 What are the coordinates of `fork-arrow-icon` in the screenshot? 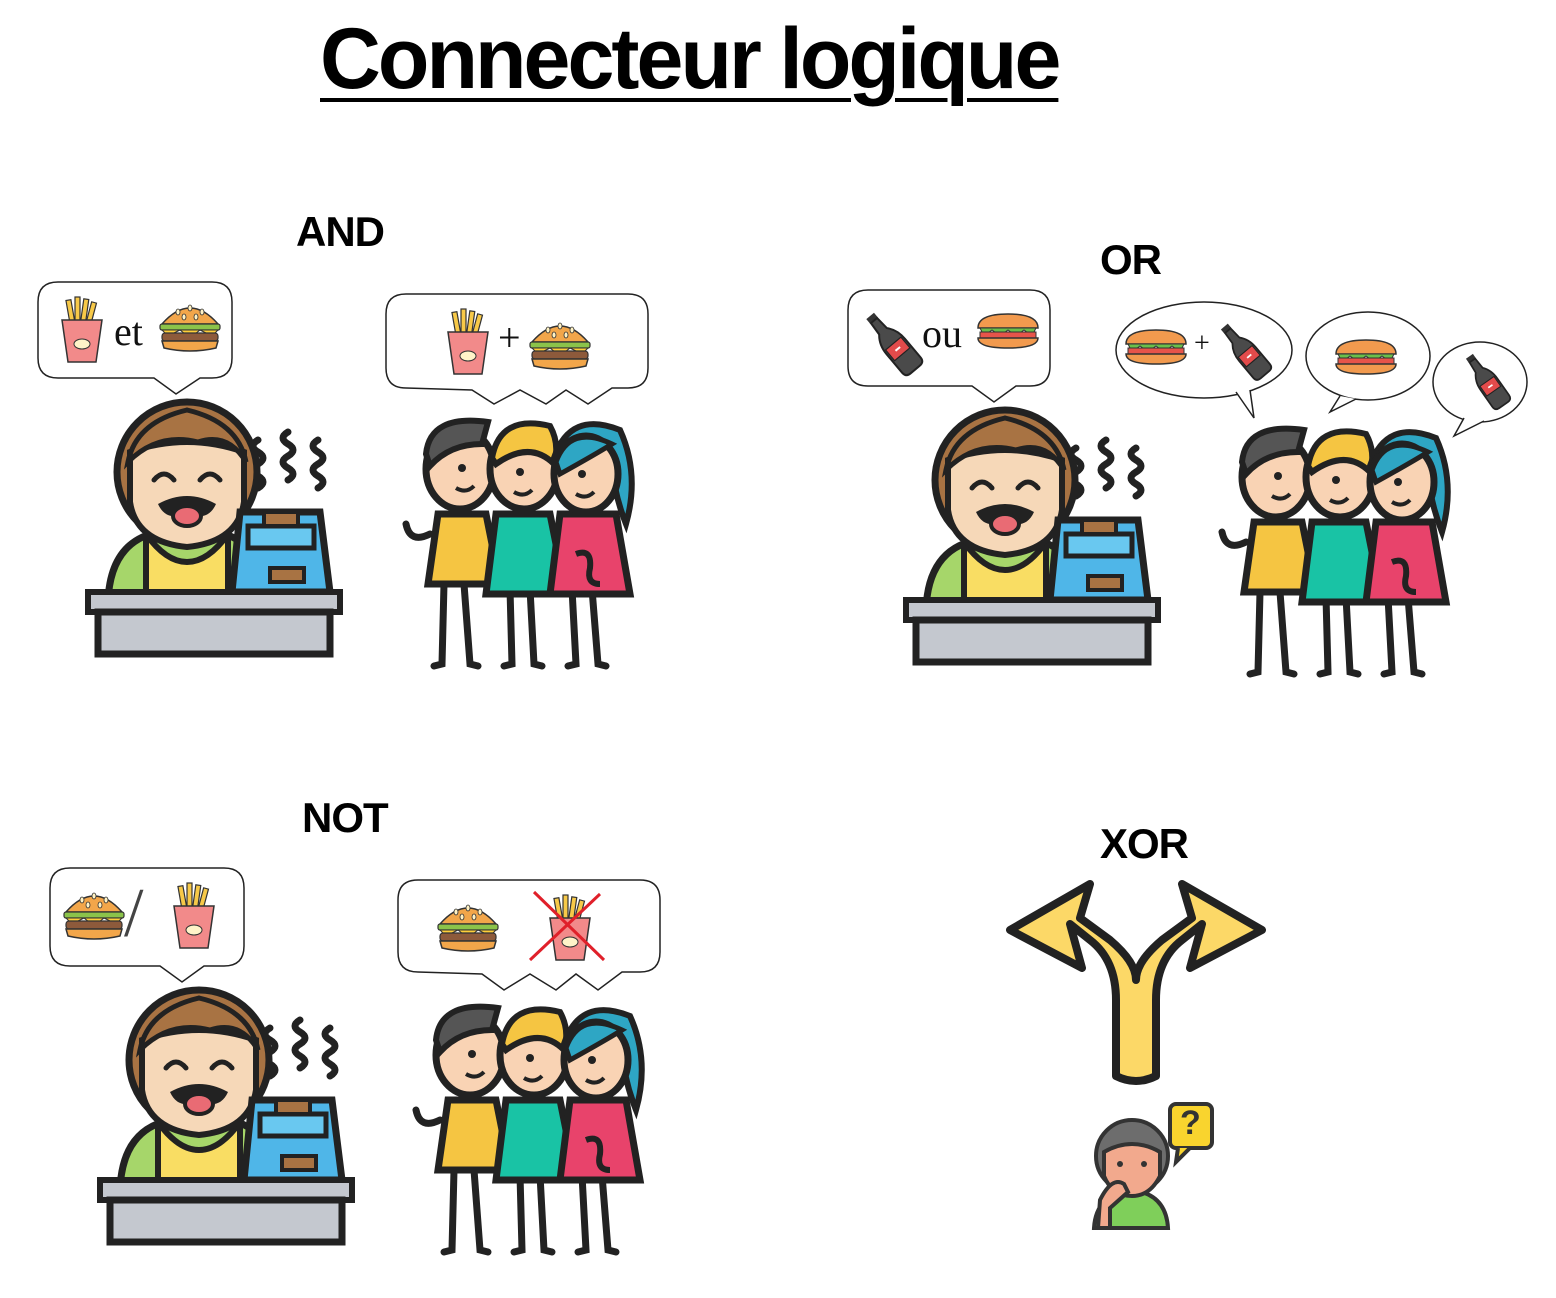 It's located at (1136, 982).